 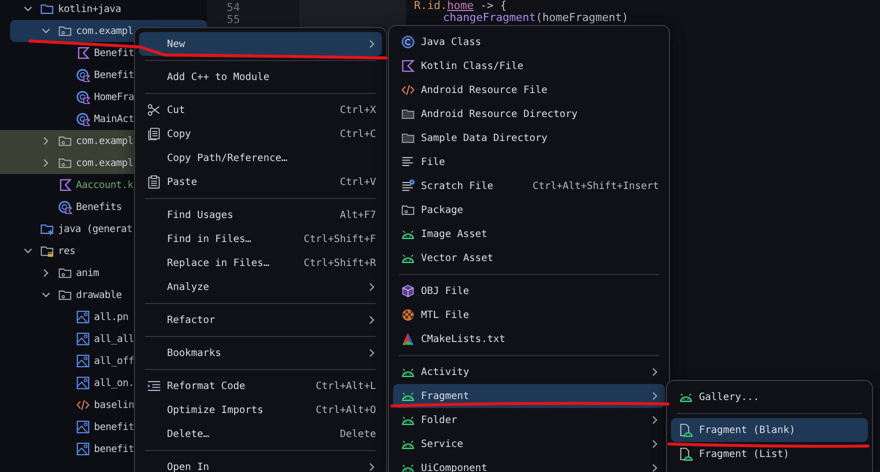 I want to click on menu-item: Package, so click(x=529, y=210).